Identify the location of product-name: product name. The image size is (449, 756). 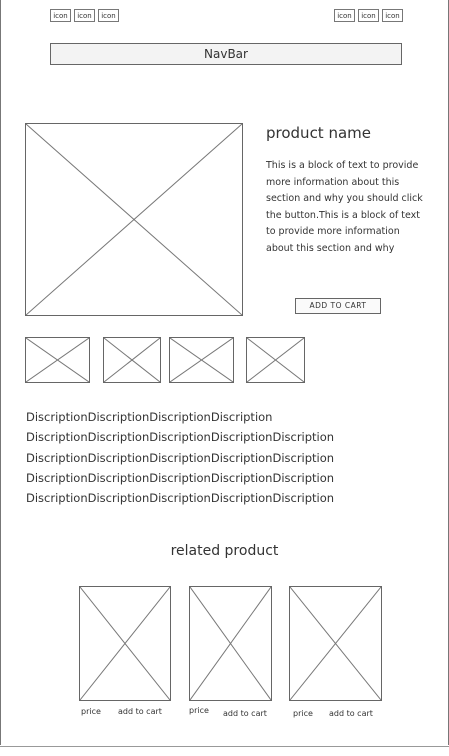
(318, 133).